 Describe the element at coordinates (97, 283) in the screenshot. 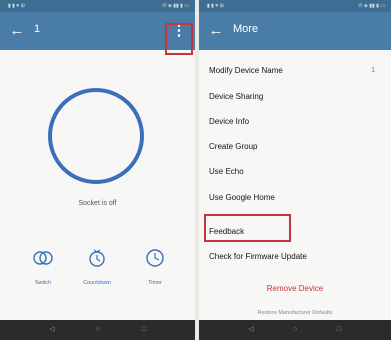

I see `countdown-label: Countdown` at that location.